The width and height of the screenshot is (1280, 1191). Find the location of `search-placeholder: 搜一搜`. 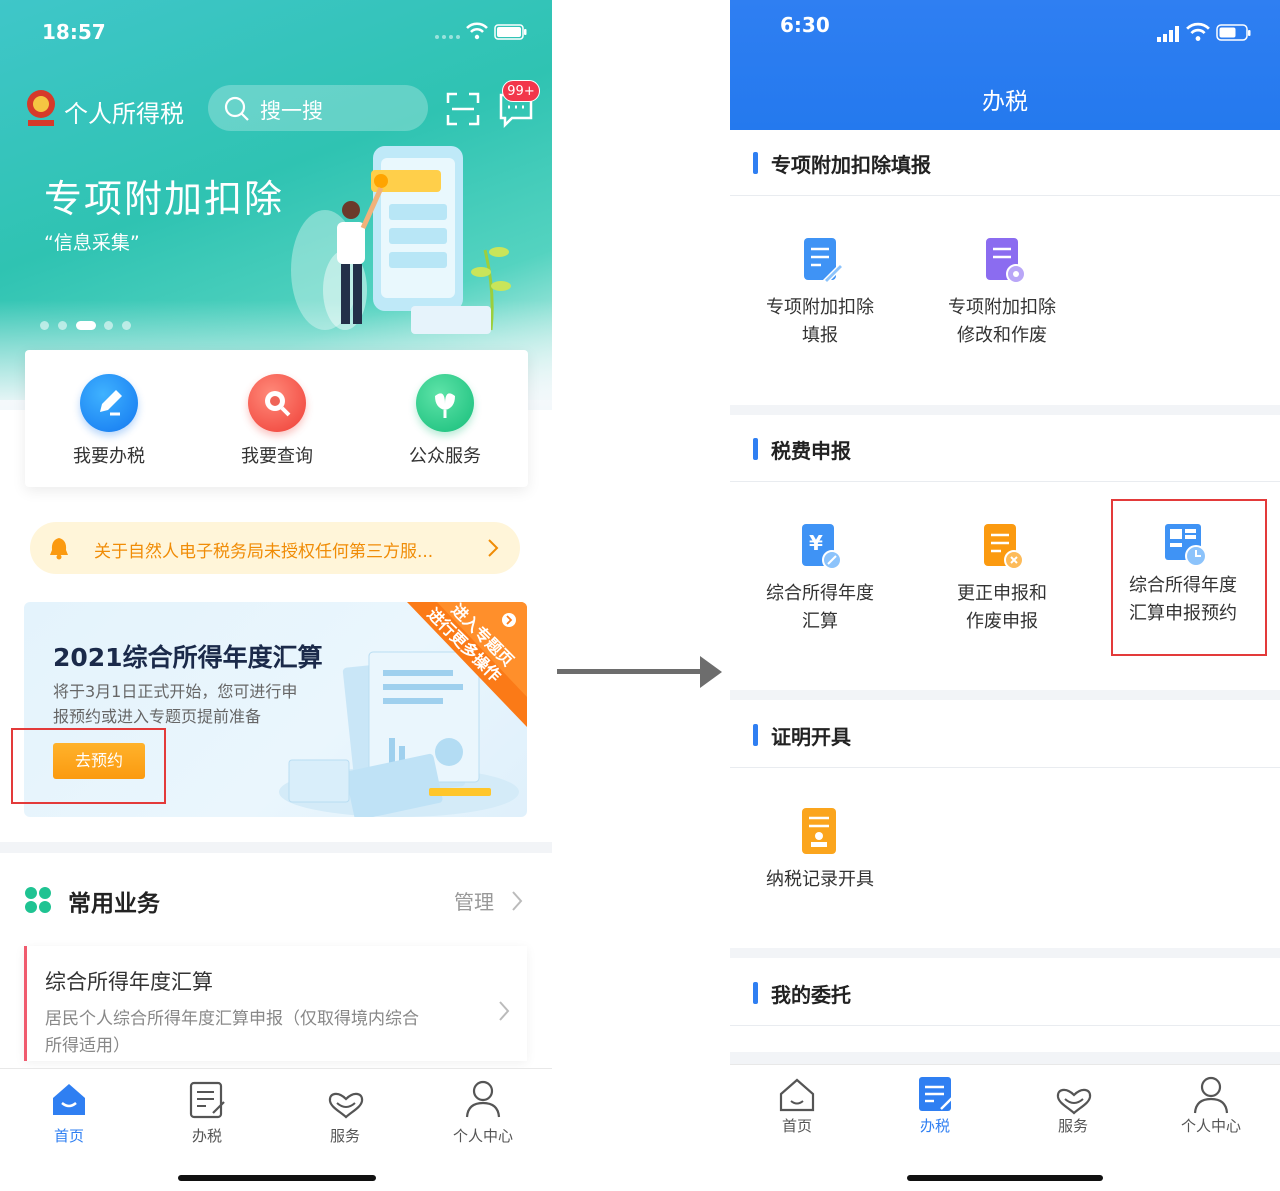

search-placeholder: 搜一搜 is located at coordinates (291, 111).